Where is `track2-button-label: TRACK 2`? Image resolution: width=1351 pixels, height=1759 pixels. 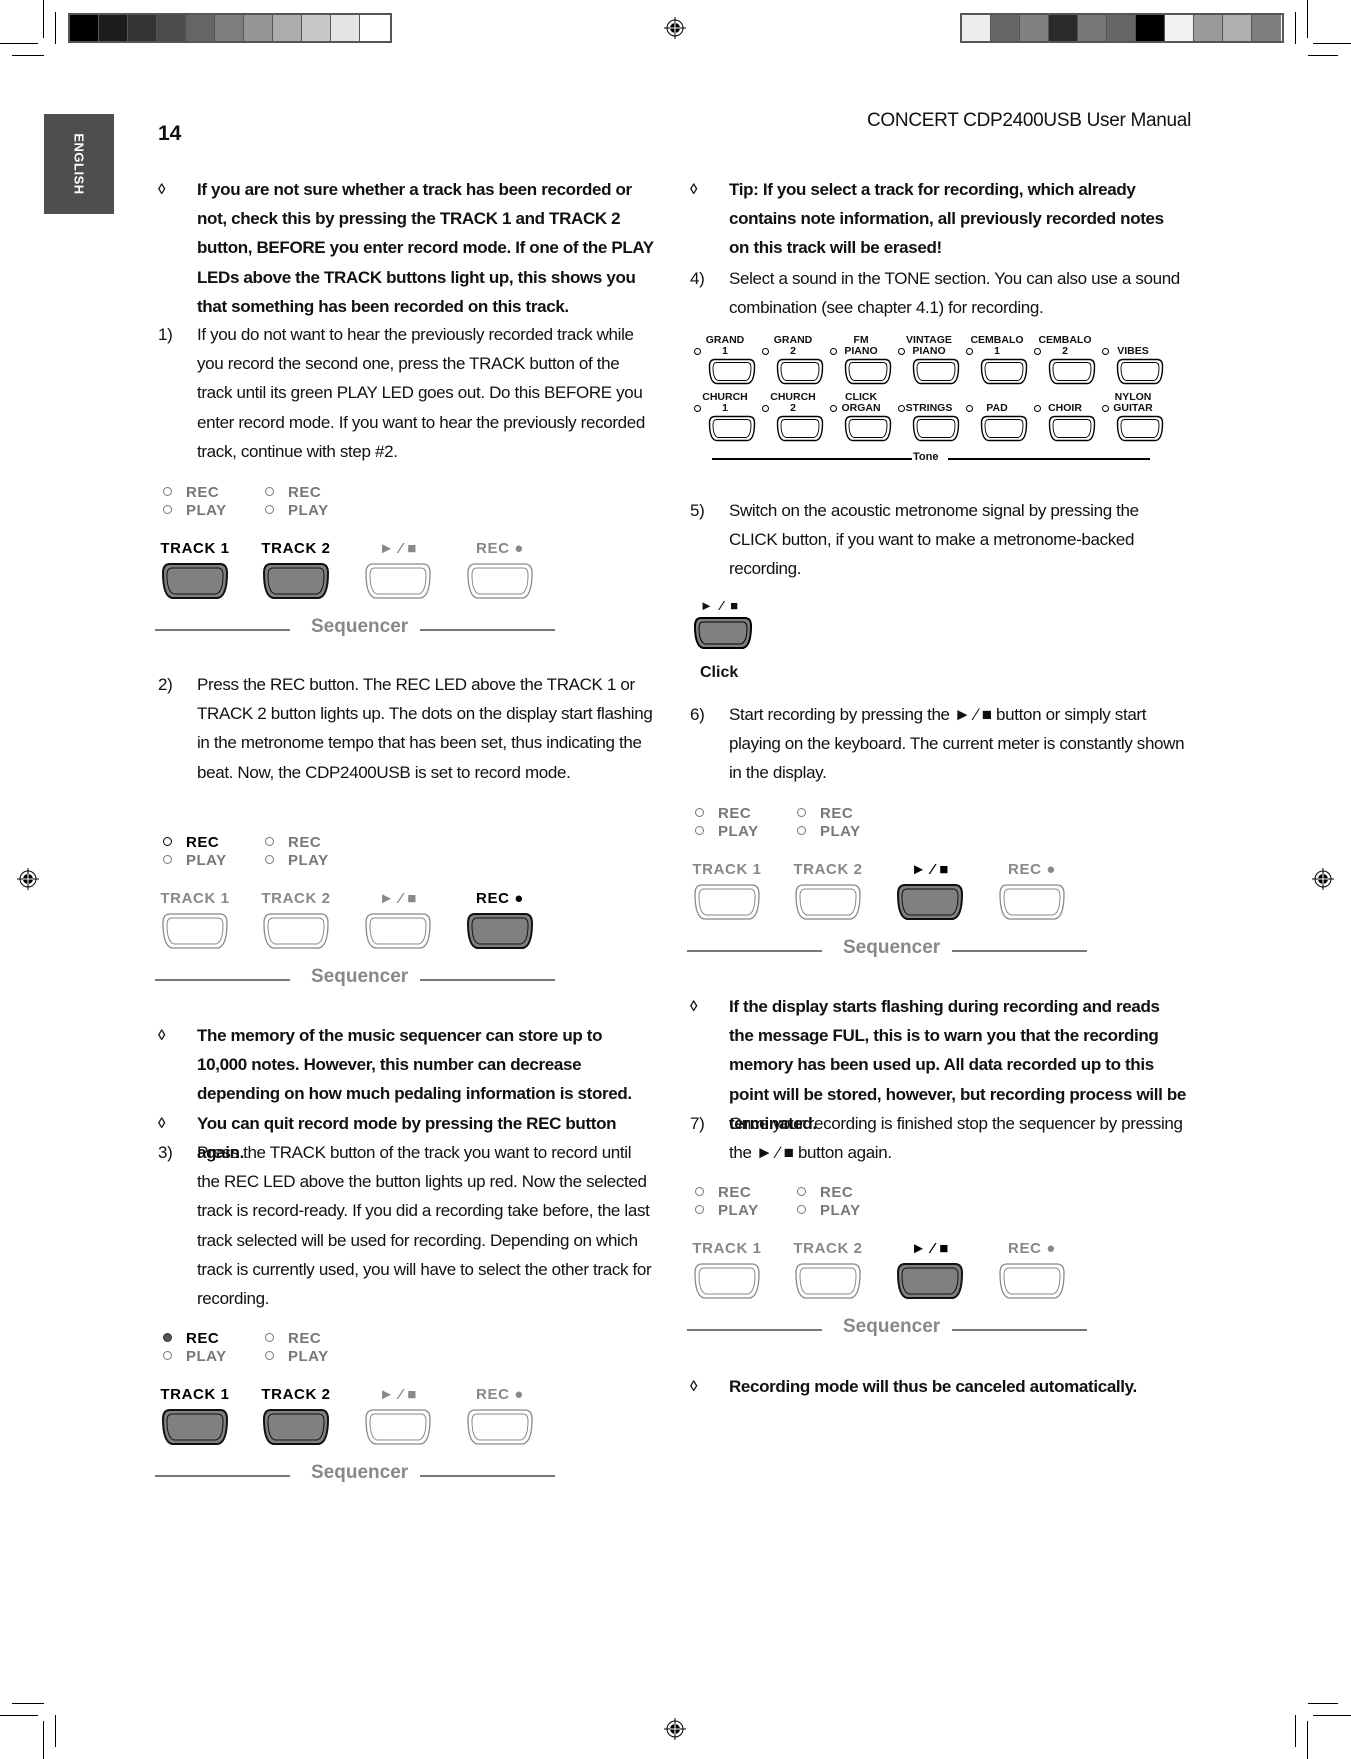 track2-button-label: TRACK 2 is located at coordinates (828, 1248).